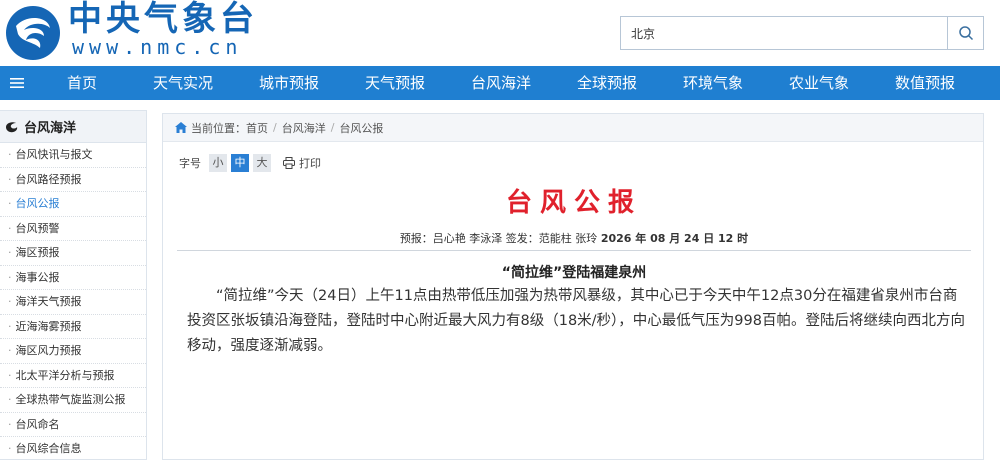 The width and height of the screenshot is (1000, 460). I want to click on nav-home: 首页, so click(82, 83).